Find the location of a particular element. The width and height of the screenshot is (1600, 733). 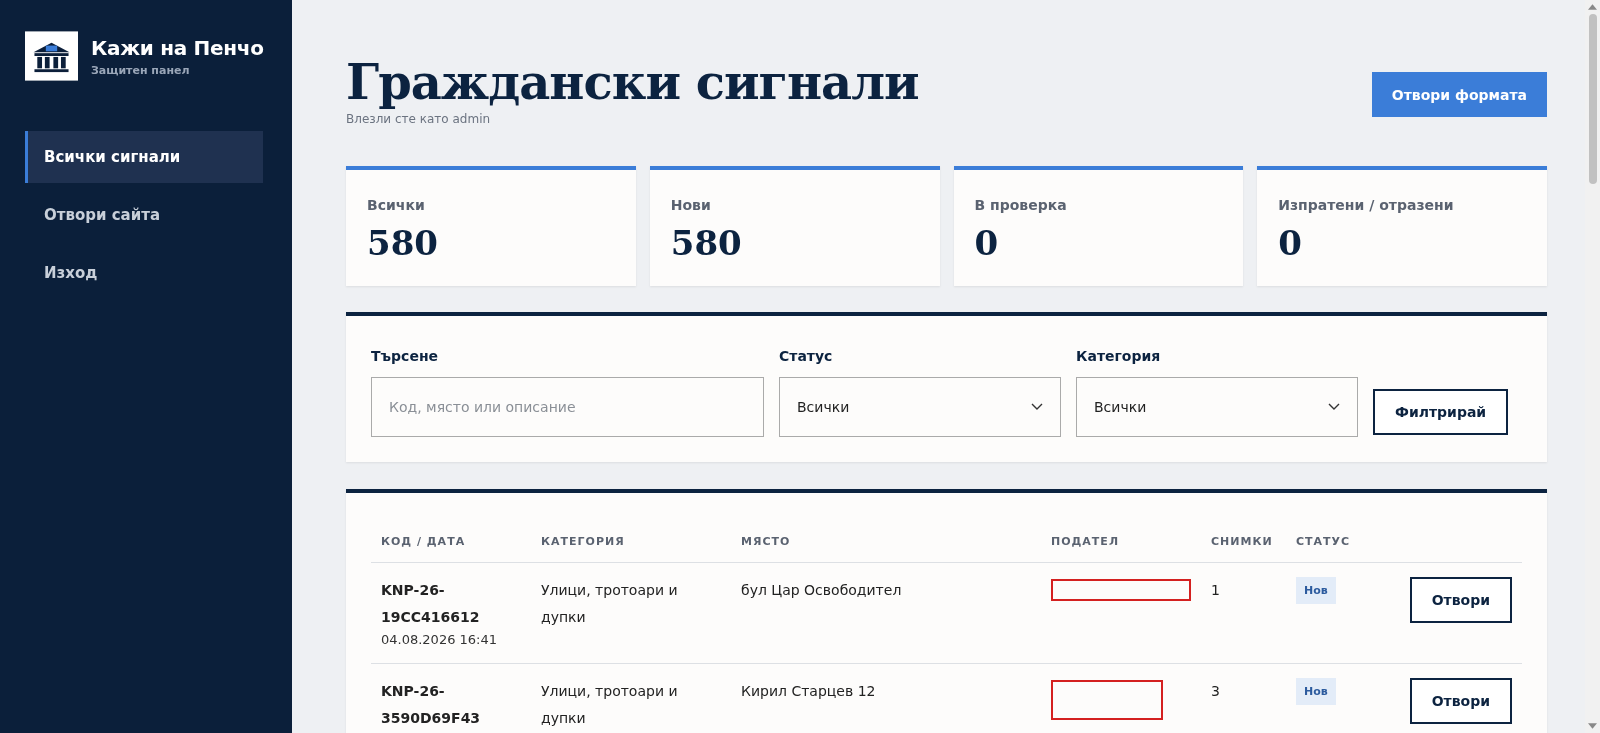

scroll-down-icon is located at coordinates (1592, 726).